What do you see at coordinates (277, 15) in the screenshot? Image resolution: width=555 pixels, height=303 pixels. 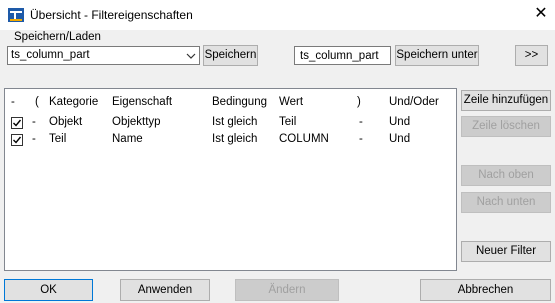 I see `title-bar: Übersicht - Filtereigenschaften ✕` at bounding box center [277, 15].